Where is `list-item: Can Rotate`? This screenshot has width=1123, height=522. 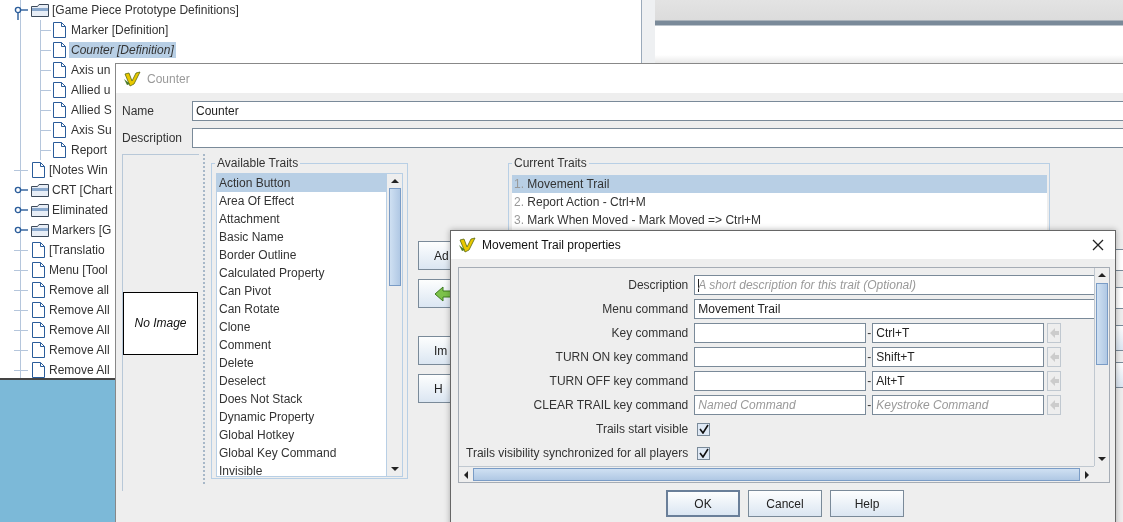
list-item: Can Rotate is located at coordinates (301, 309).